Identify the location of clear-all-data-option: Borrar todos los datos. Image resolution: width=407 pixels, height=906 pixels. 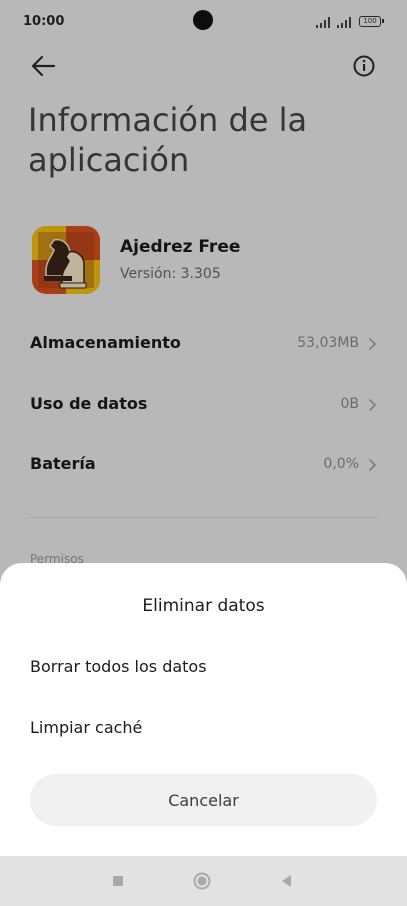
(203, 668).